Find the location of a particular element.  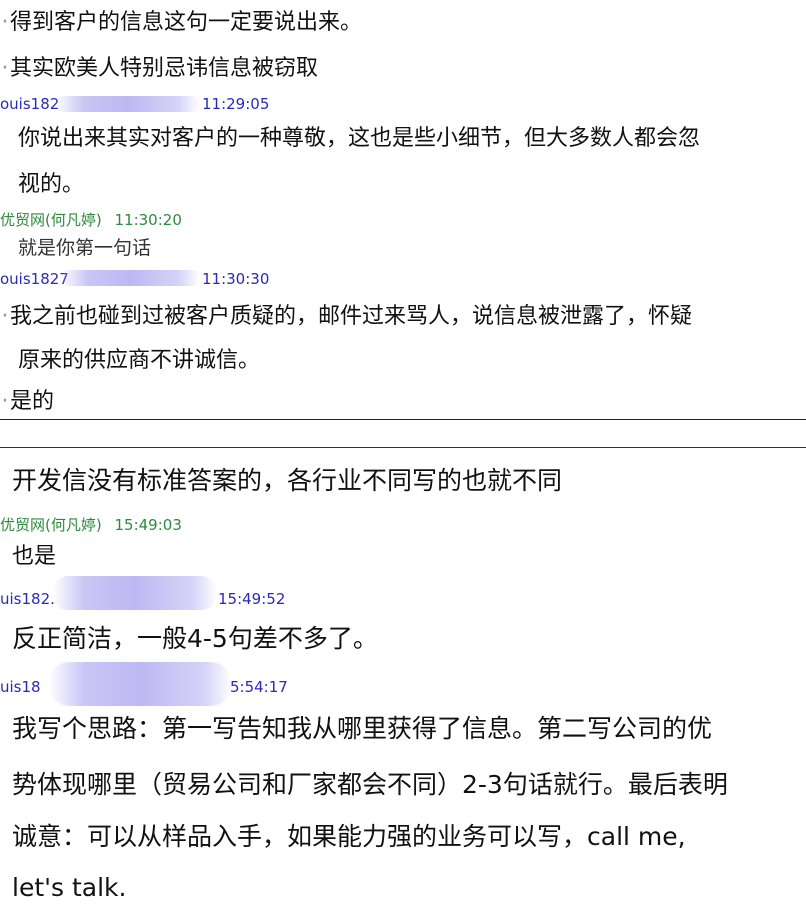

sender-name: ouis1827 is located at coordinates (34, 279).